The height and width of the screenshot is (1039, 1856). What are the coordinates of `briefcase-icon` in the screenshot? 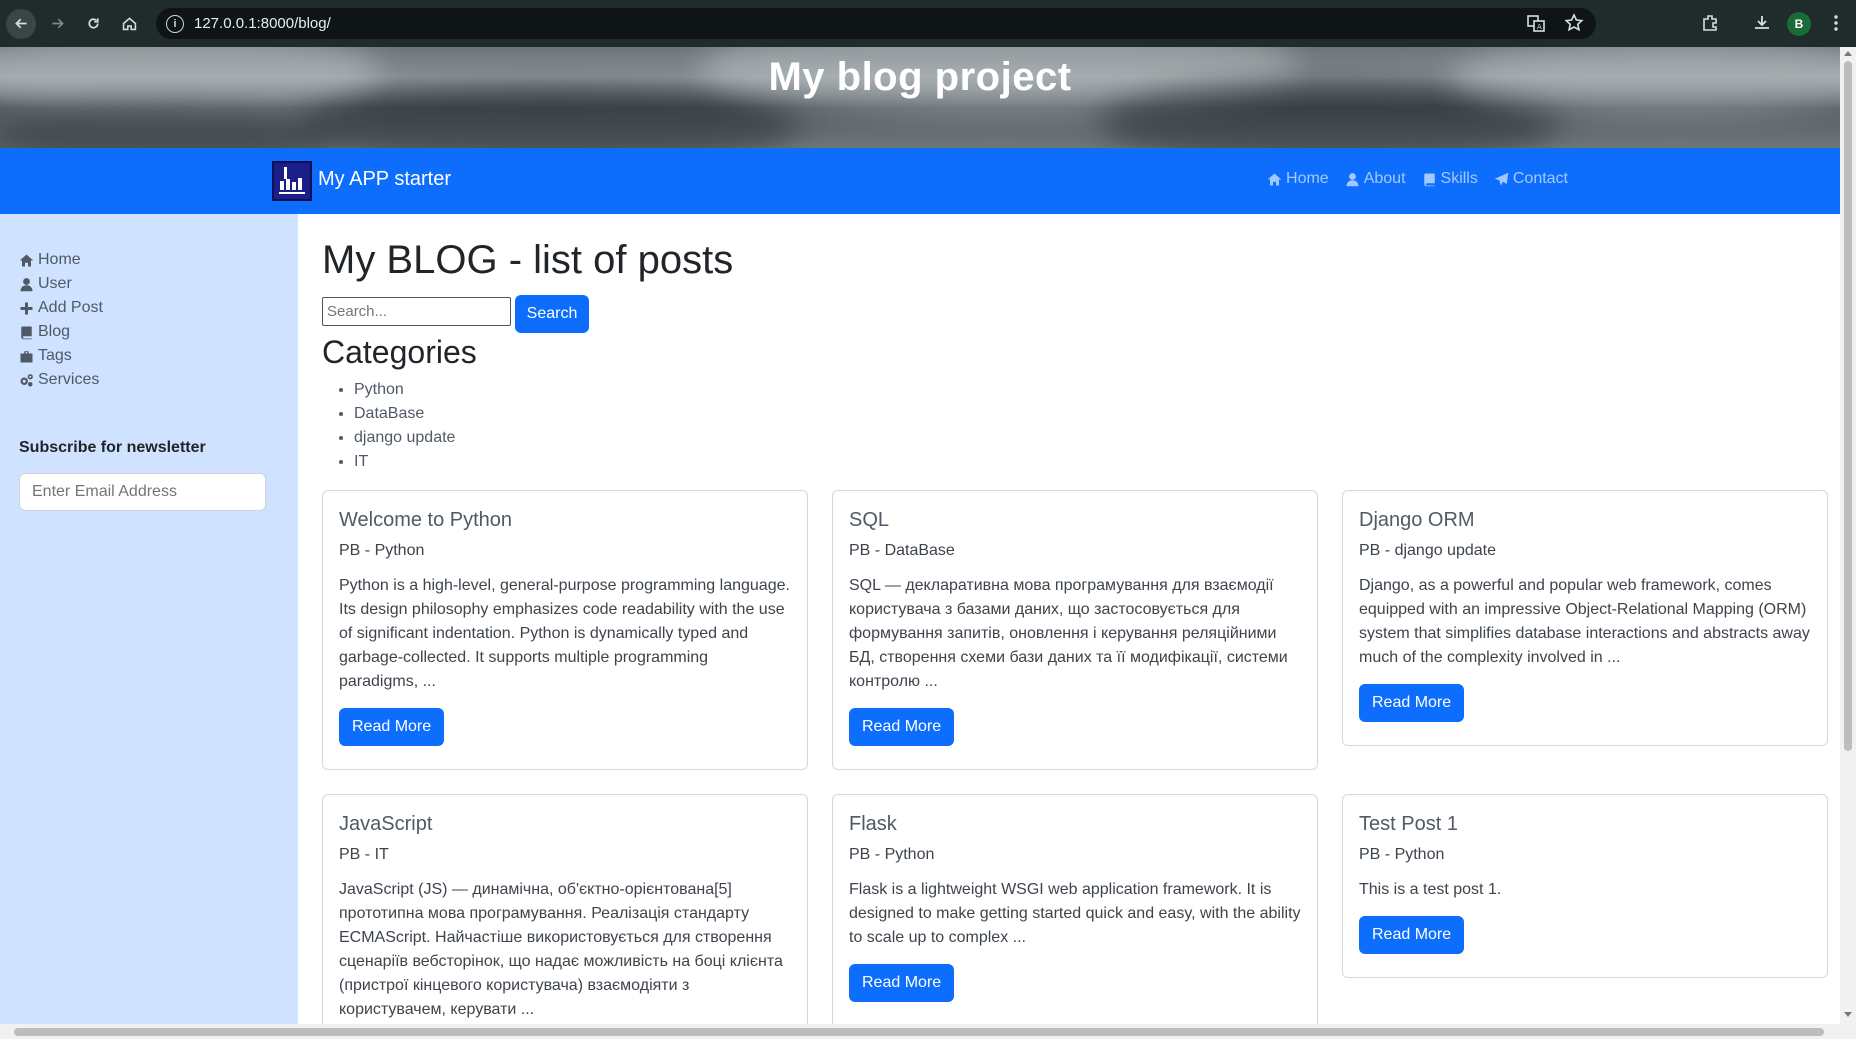 It's located at (26, 356).